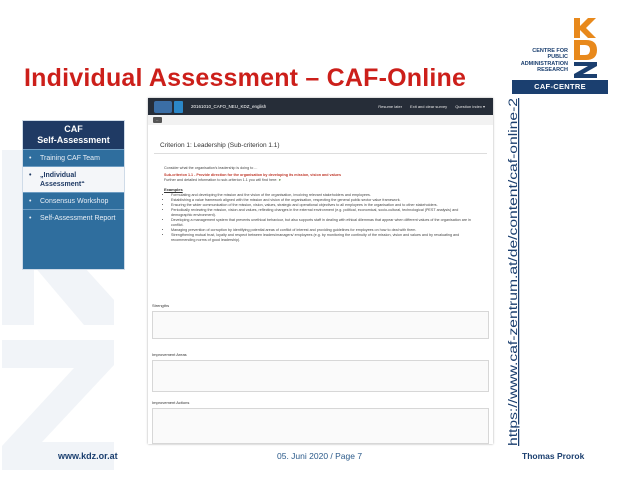 The width and height of the screenshot is (638, 478). Describe the element at coordinates (73, 140) in the screenshot. I see `panel-header-line-2: Self-Assessment` at that location.